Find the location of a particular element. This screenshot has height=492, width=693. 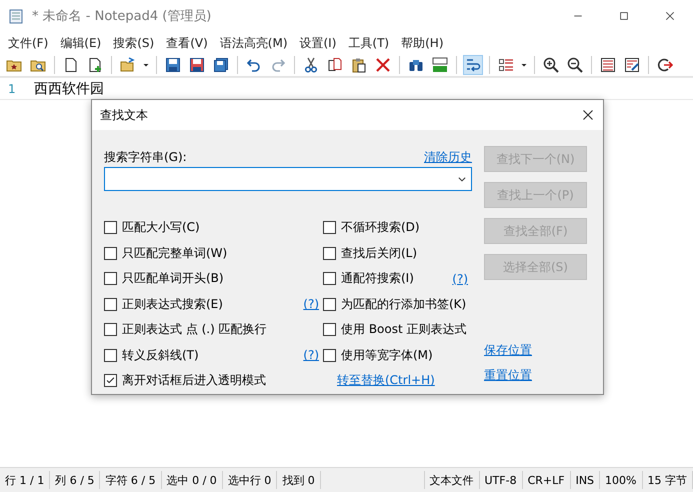

option-label: 通配符搜索(I) is located at coordinates (377, 279).